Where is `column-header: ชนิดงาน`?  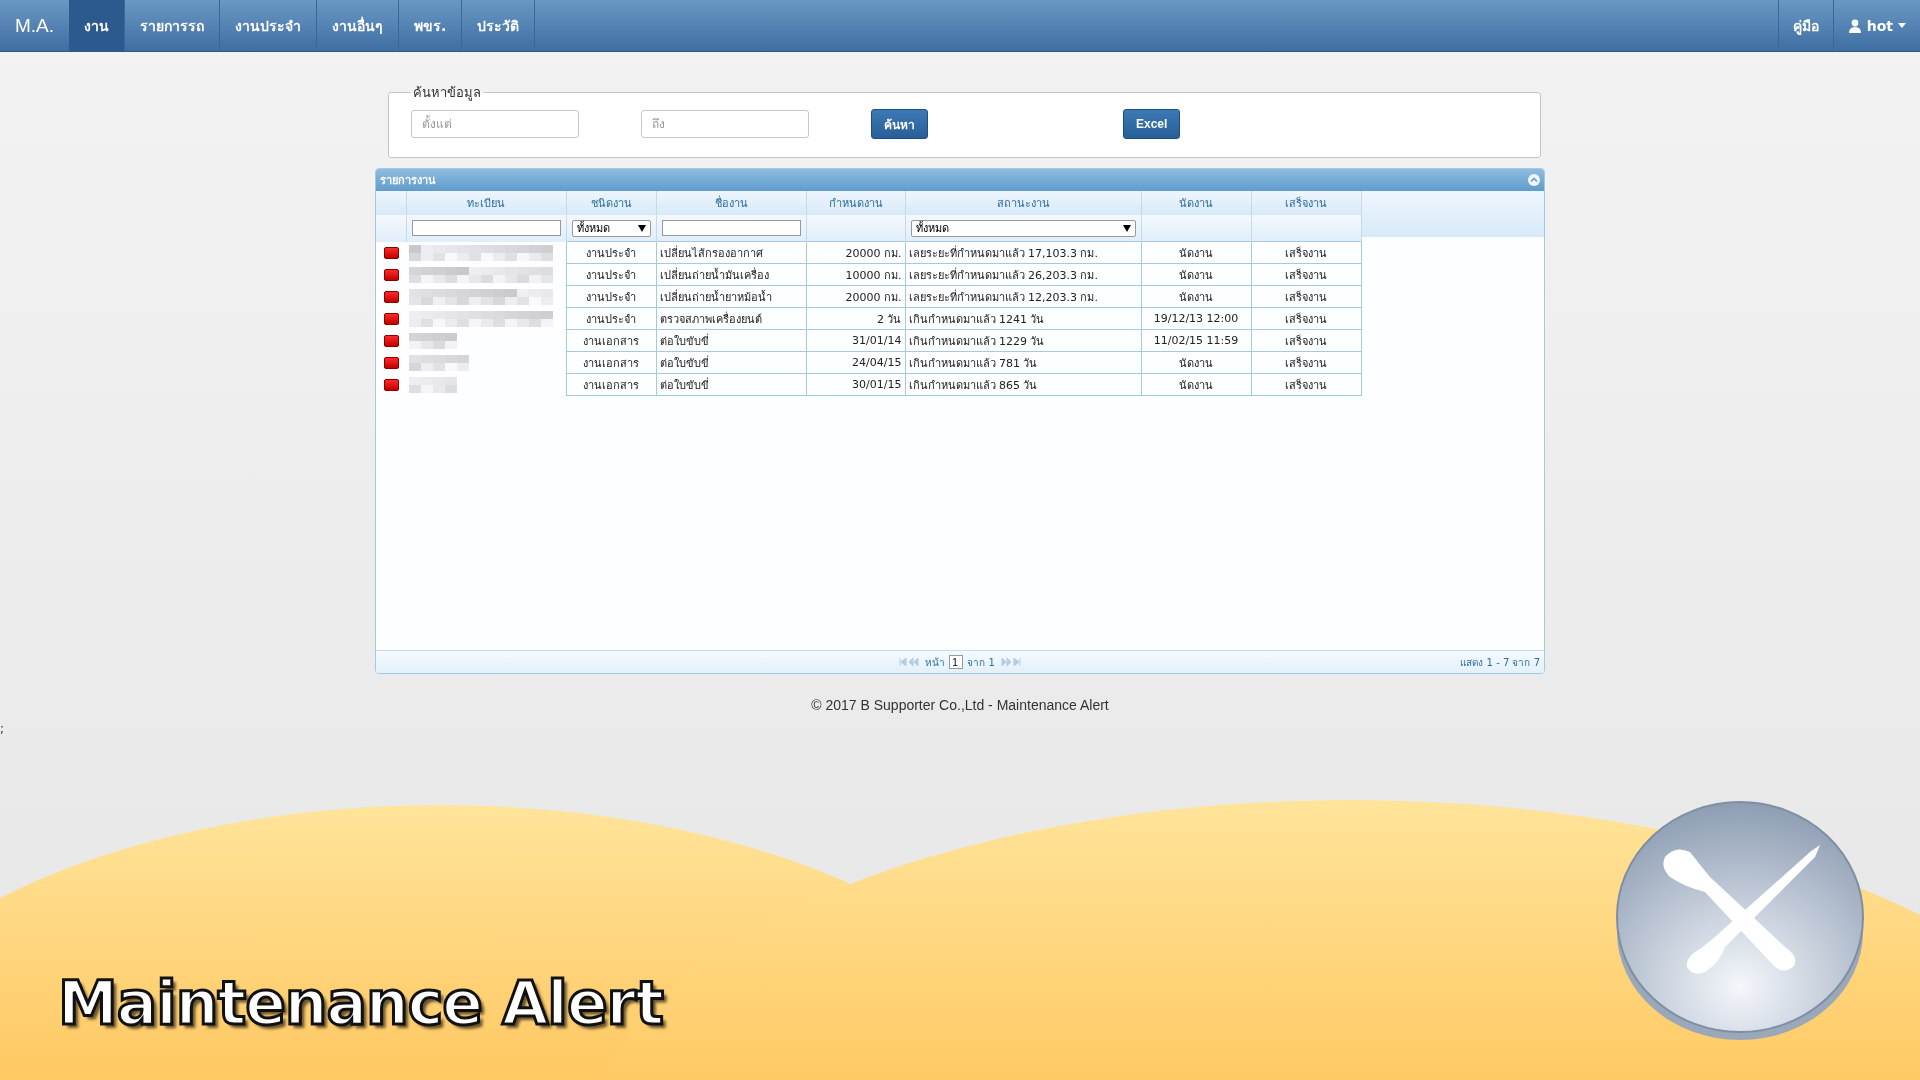 column-header: ชนิดงาน is located at coordinates (611, 203).